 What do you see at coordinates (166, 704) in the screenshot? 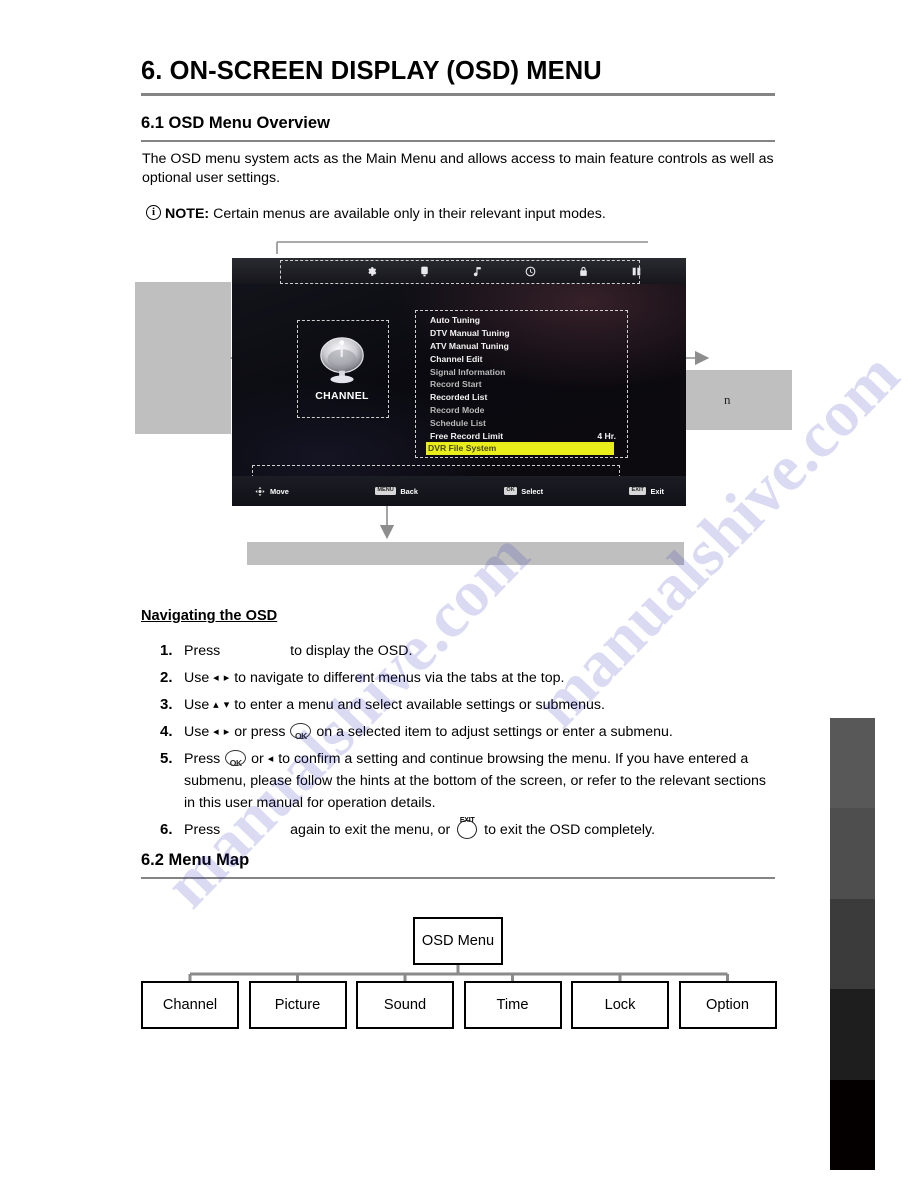
I see `step-number: 3.` at bounding box center [166, 704].